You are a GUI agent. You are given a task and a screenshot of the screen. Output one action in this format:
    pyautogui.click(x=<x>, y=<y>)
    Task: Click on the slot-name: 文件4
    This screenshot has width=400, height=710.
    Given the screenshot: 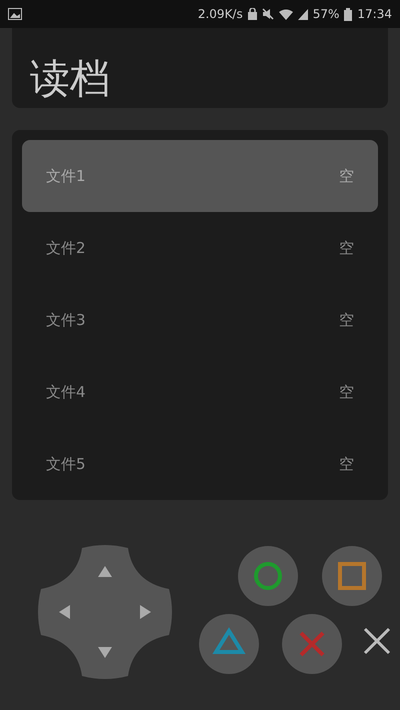 What is the action you would take?
    pyautogui.click(x=66, y=392)
    